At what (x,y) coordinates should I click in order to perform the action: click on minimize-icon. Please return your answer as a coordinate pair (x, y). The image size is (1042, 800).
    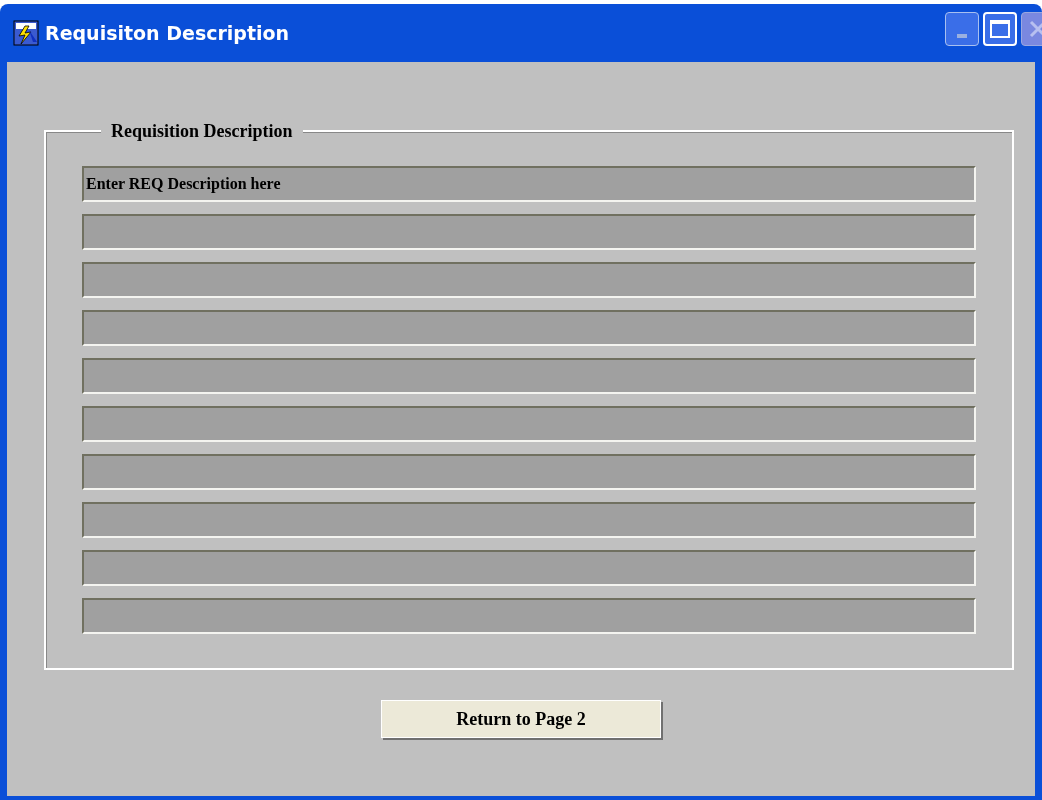
    Looking at the image, I should click on (962, 36).